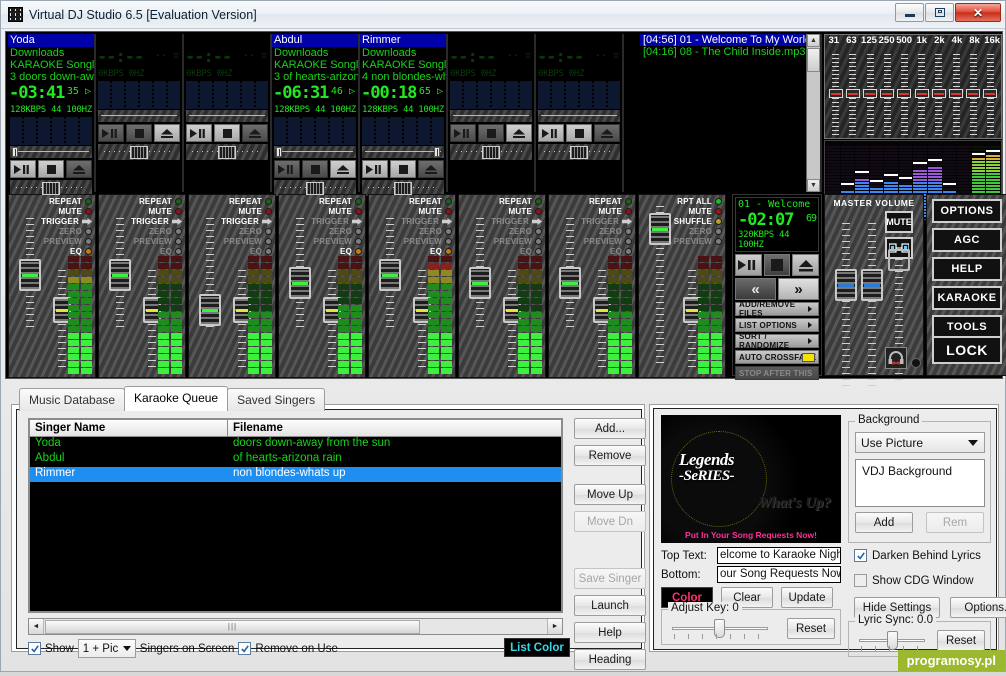 This screenshot has height=676, width=1006. What do you see at coordinates (777, 309) in the screenshot?
I see `master-menu-add-remove-files: ADD/REMOVE FILES` at bounding box center [777, 309].